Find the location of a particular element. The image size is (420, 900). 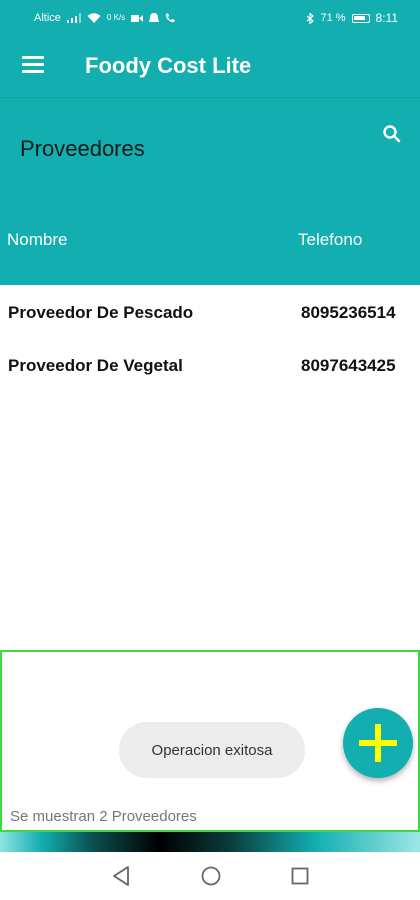

search-icon is located at coordinates (392, 134).